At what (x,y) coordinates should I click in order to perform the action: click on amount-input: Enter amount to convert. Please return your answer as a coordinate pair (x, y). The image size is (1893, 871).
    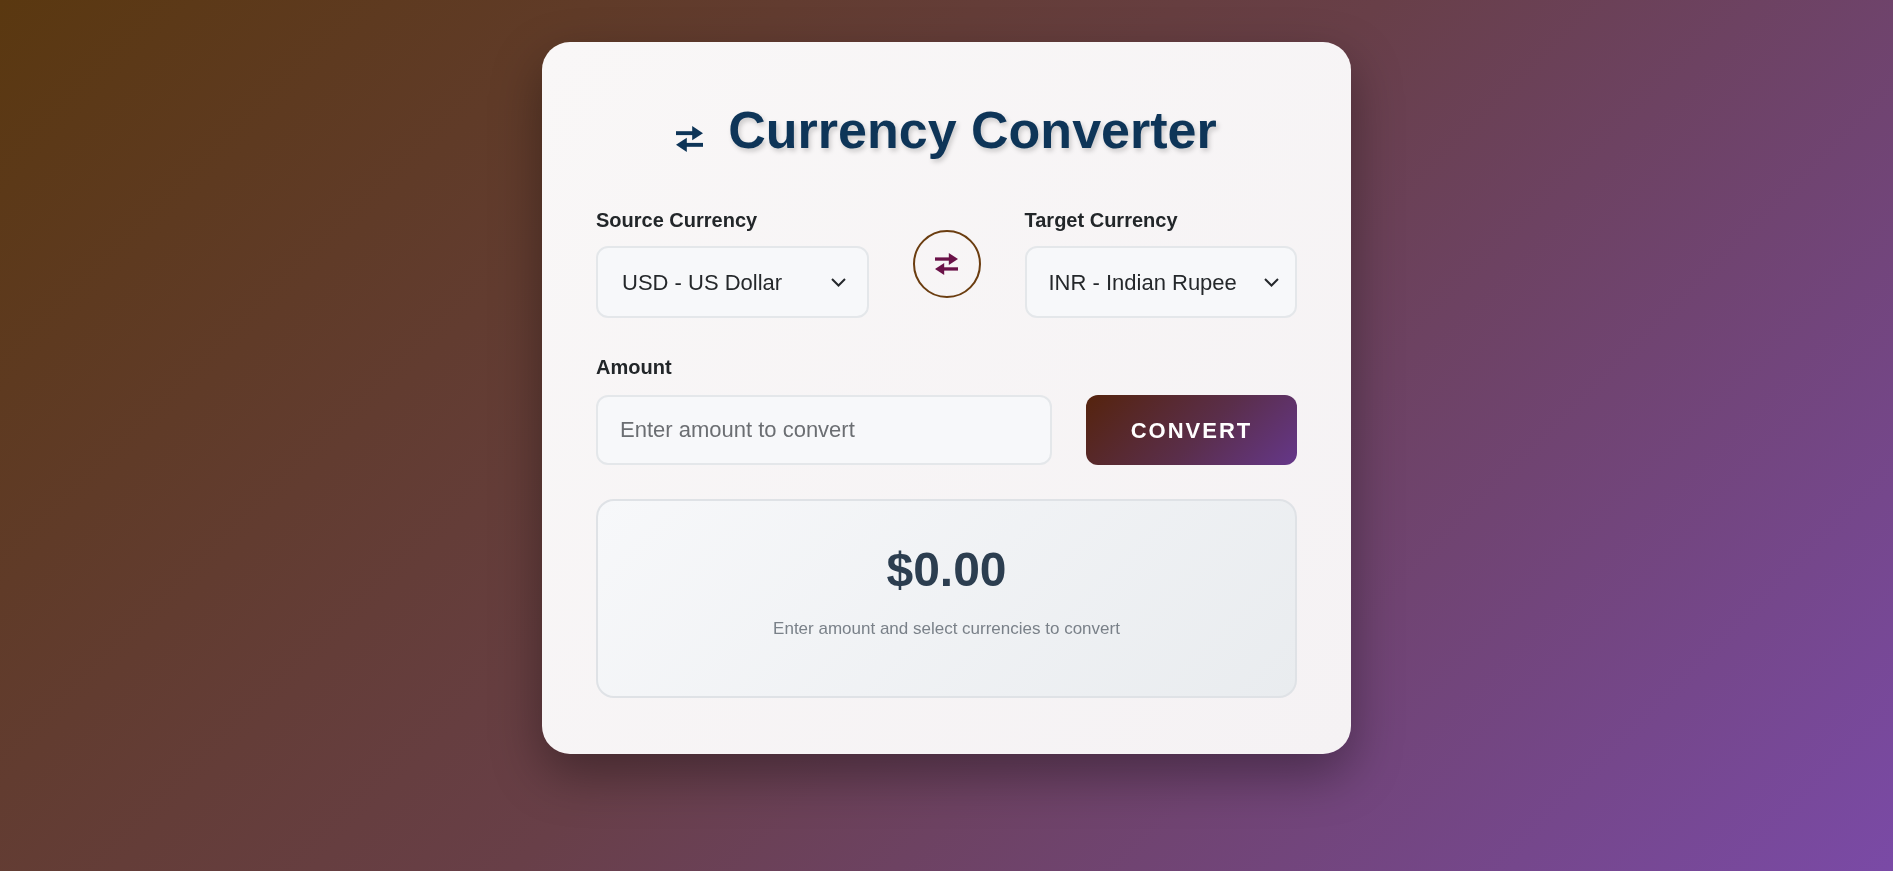
    Looking at the image, I should click on (824, 430).